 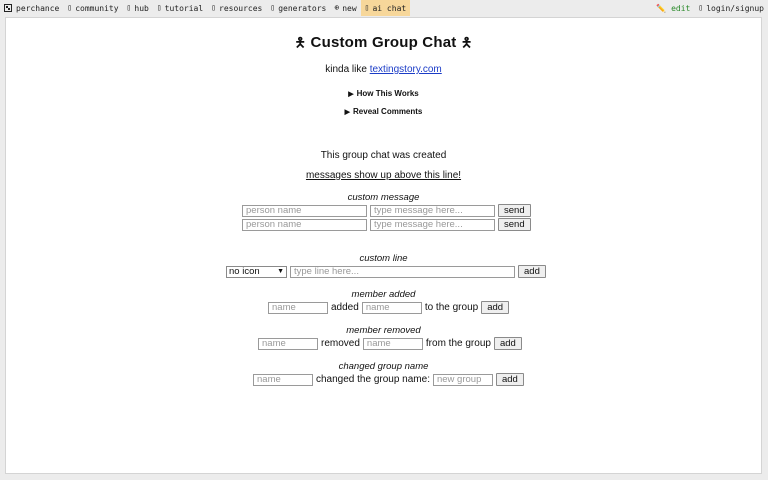 I want to click on custom-message-label: custom message, so click(x=383, y=197).